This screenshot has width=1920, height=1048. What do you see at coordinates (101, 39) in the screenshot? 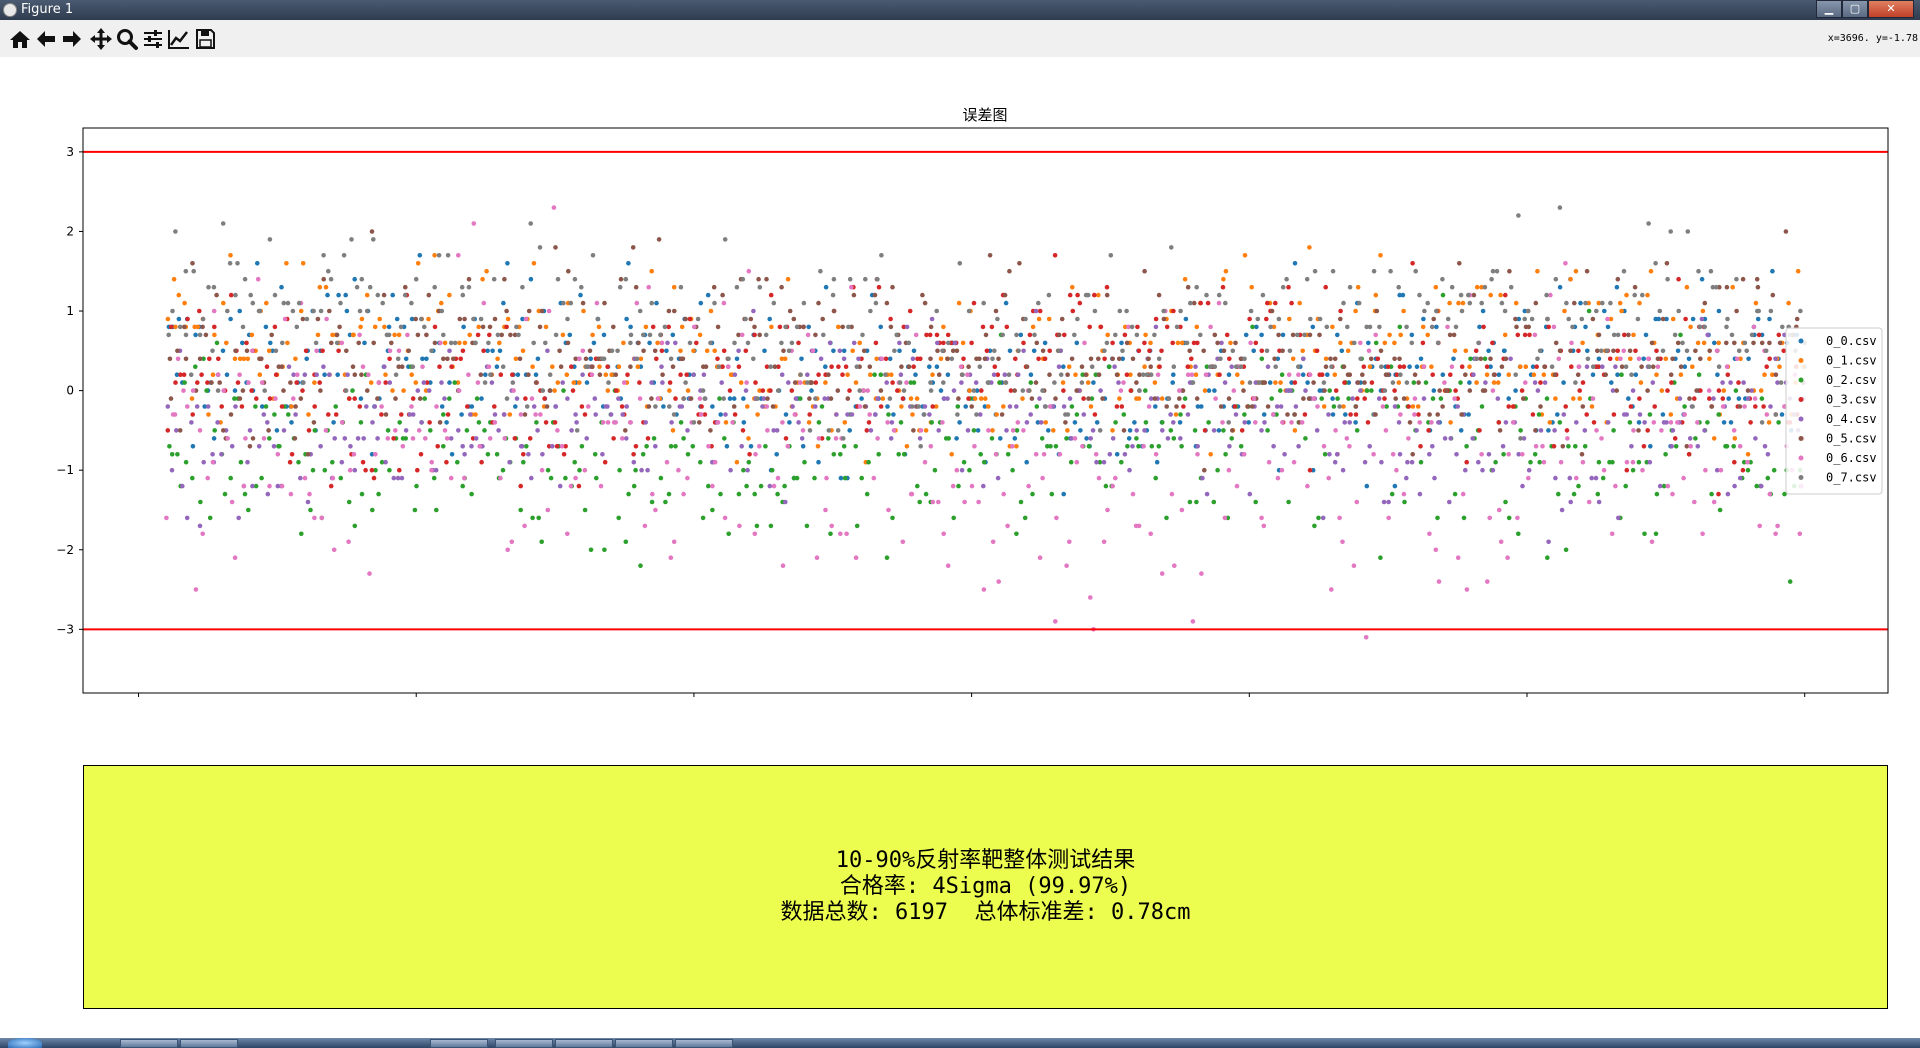
I see `pan-button` at bounding box center [101, 39].